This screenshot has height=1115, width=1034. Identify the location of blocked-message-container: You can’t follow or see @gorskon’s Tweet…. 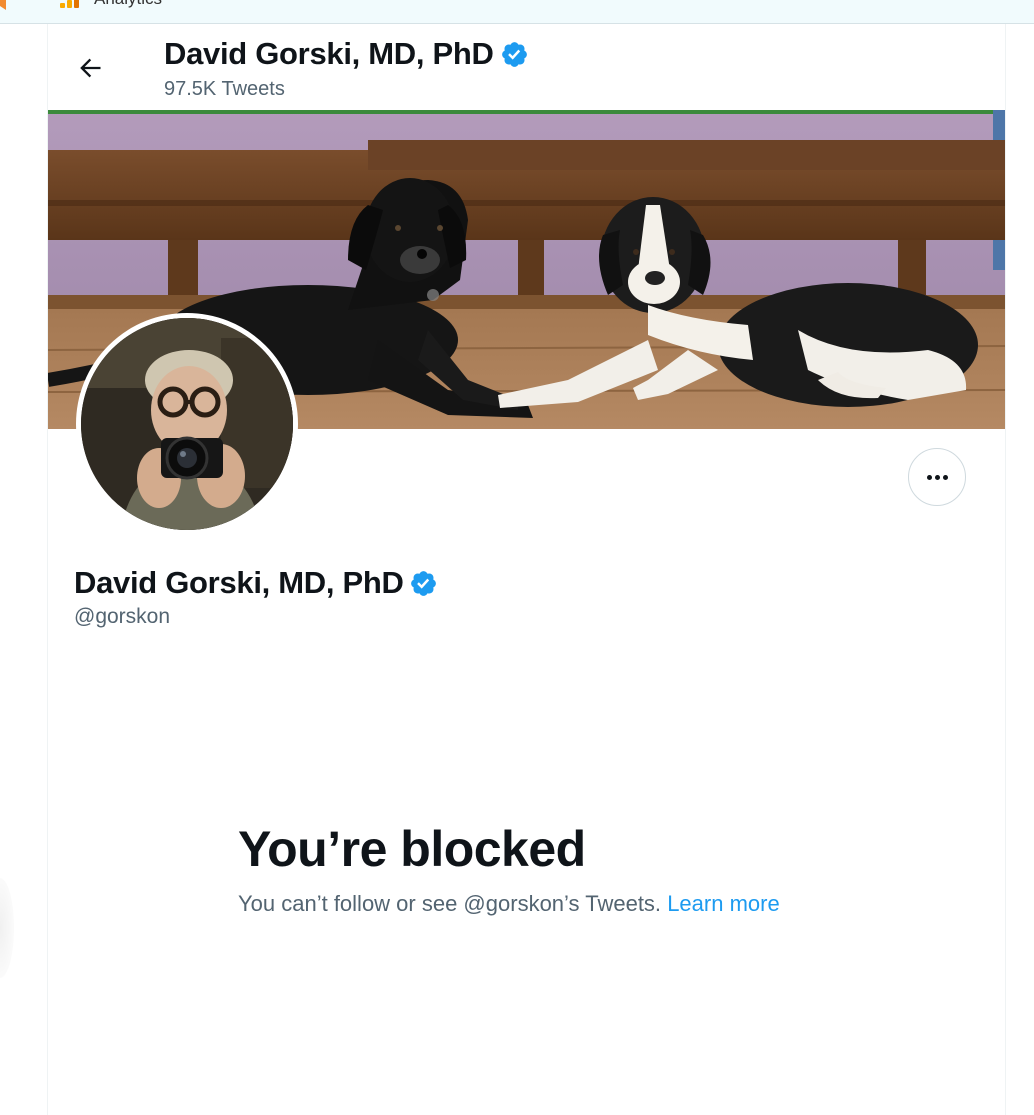
(518, 904).